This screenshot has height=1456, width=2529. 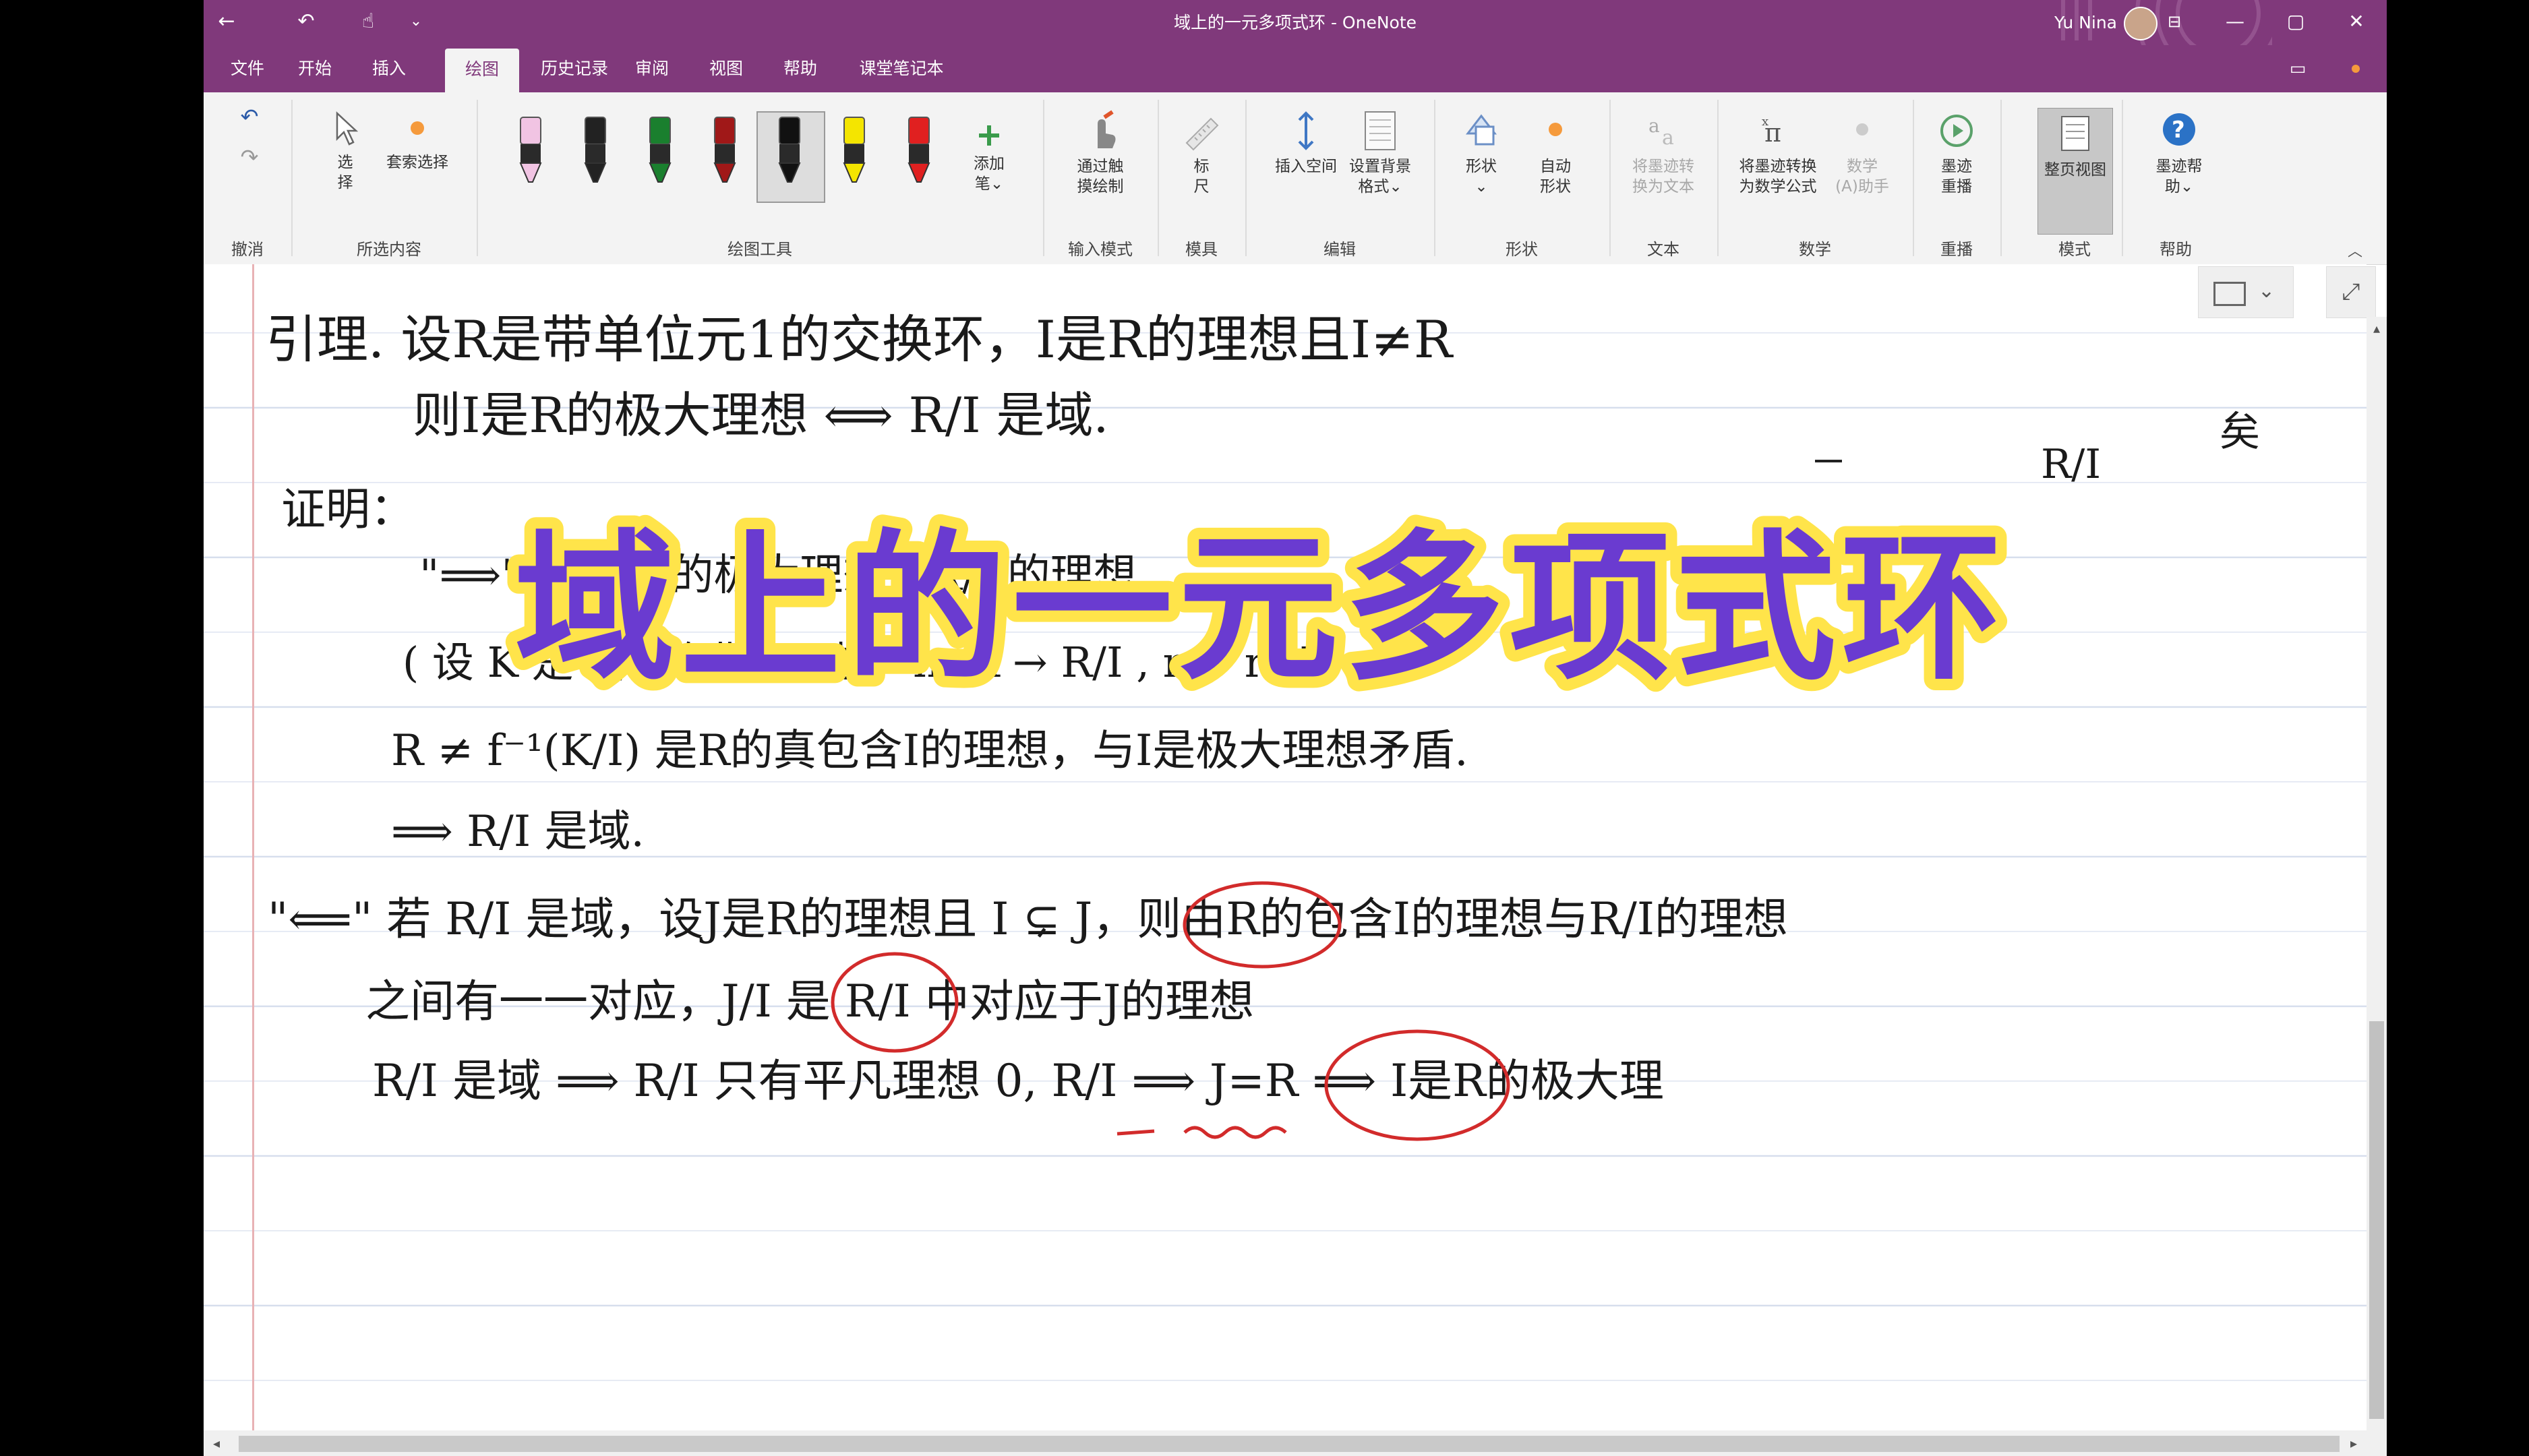 I want to click on shapes-icon, so click(x=1481, y=130).